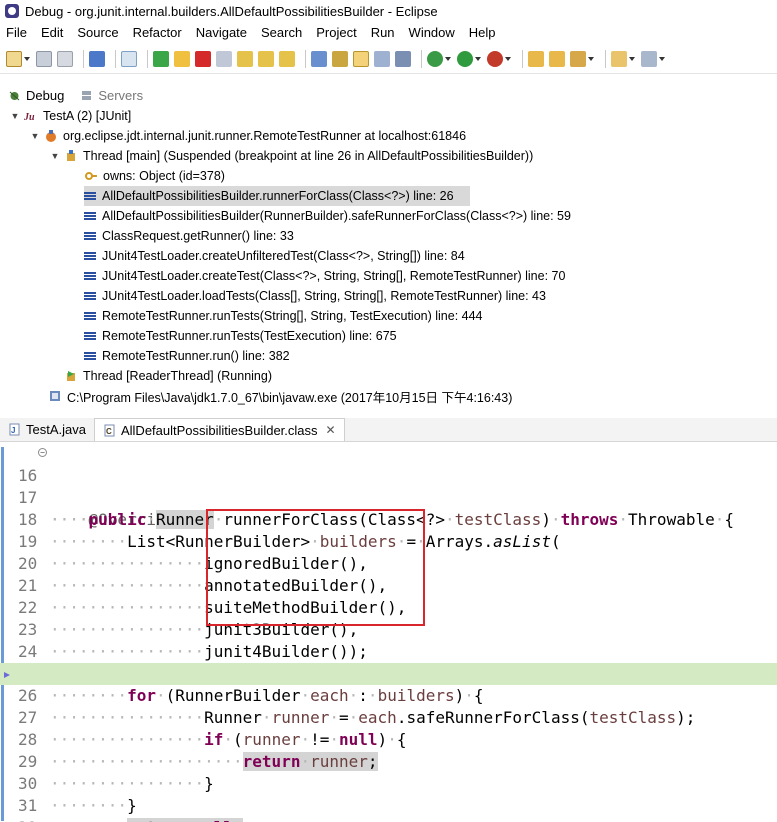 This screenshot has height=822, width=777. I want to click on open-type-icon, so click(557, 58).